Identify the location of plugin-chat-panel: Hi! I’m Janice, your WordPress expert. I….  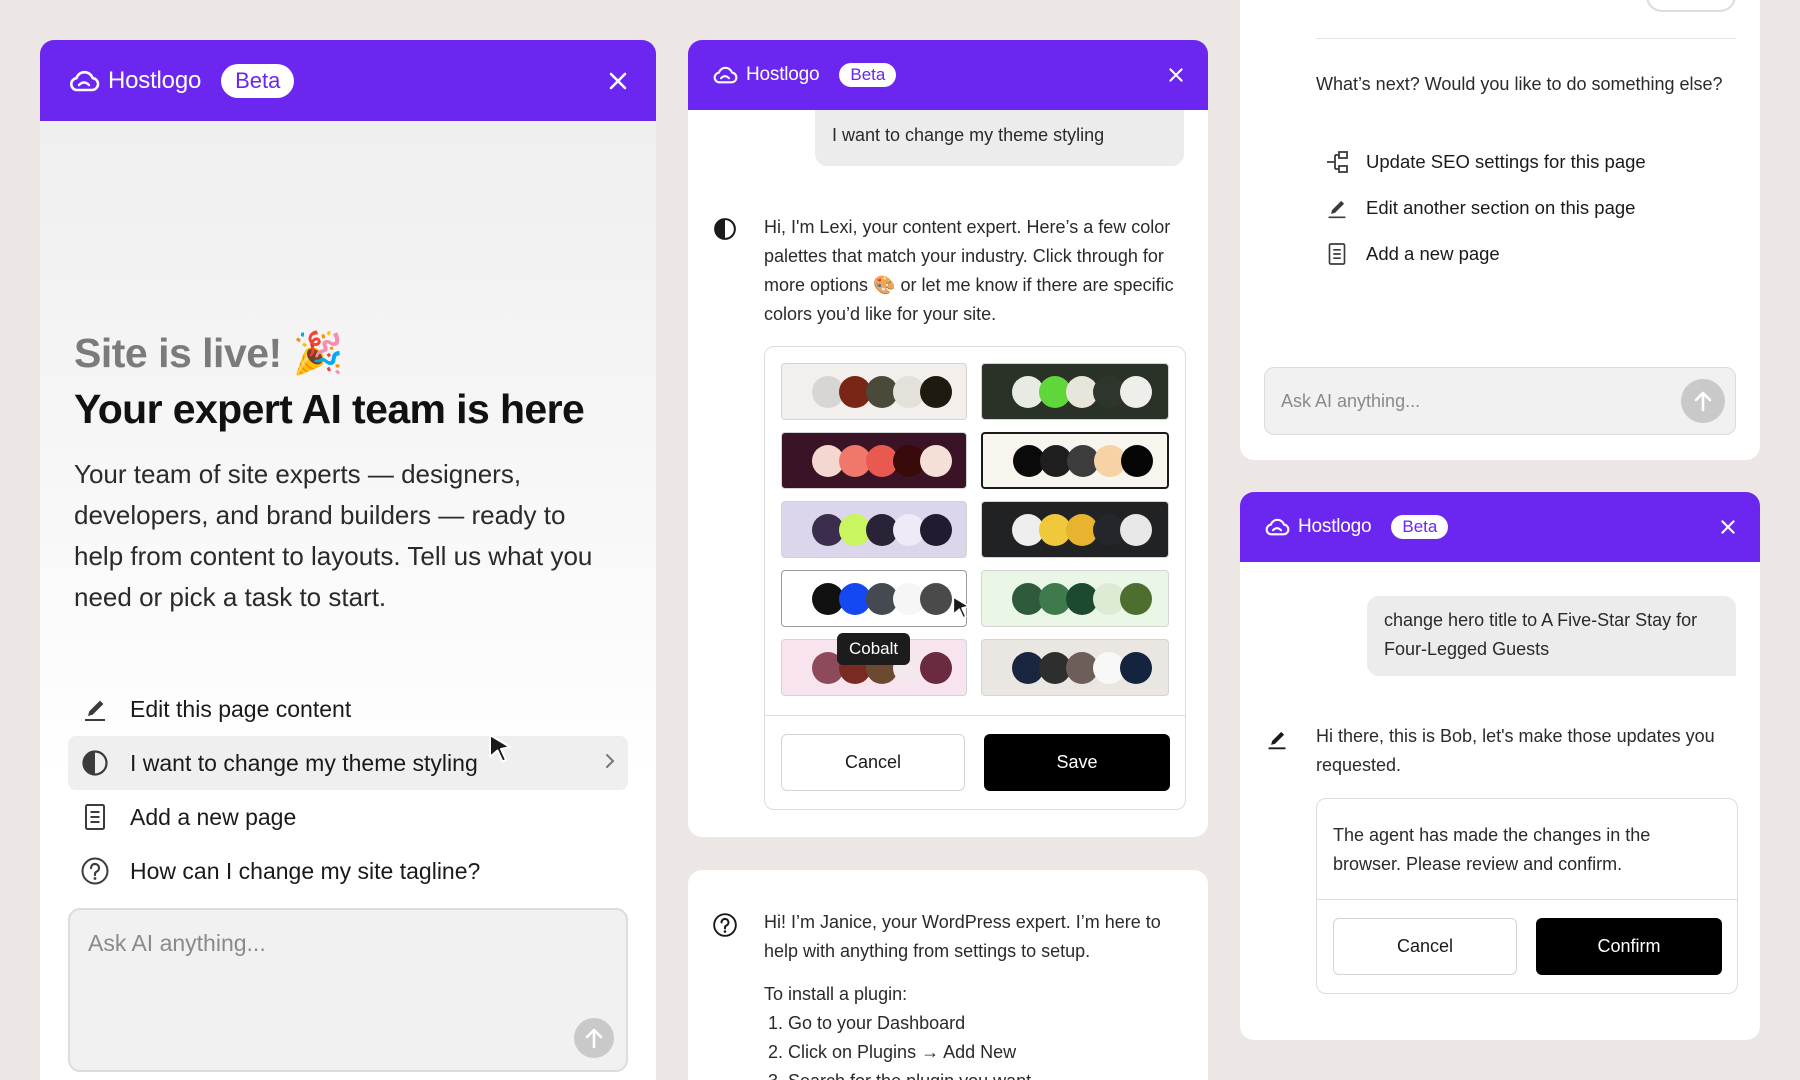
(948, 975).